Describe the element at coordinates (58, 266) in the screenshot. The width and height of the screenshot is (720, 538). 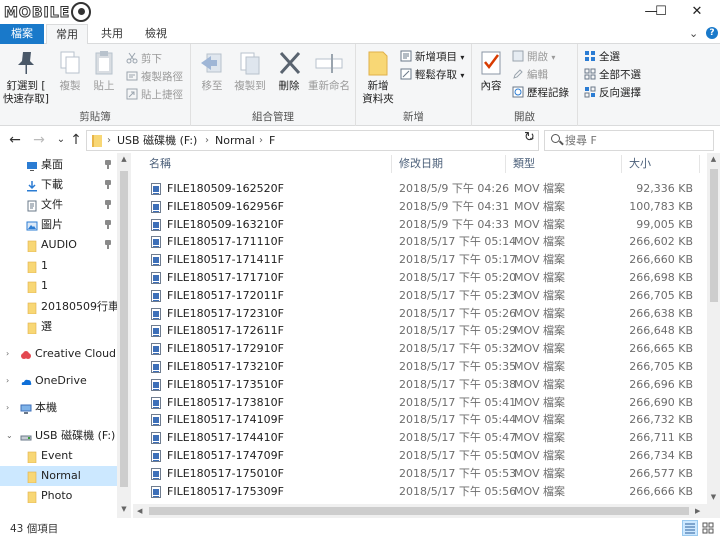
I see `nav-folder-1: 1` at that location.